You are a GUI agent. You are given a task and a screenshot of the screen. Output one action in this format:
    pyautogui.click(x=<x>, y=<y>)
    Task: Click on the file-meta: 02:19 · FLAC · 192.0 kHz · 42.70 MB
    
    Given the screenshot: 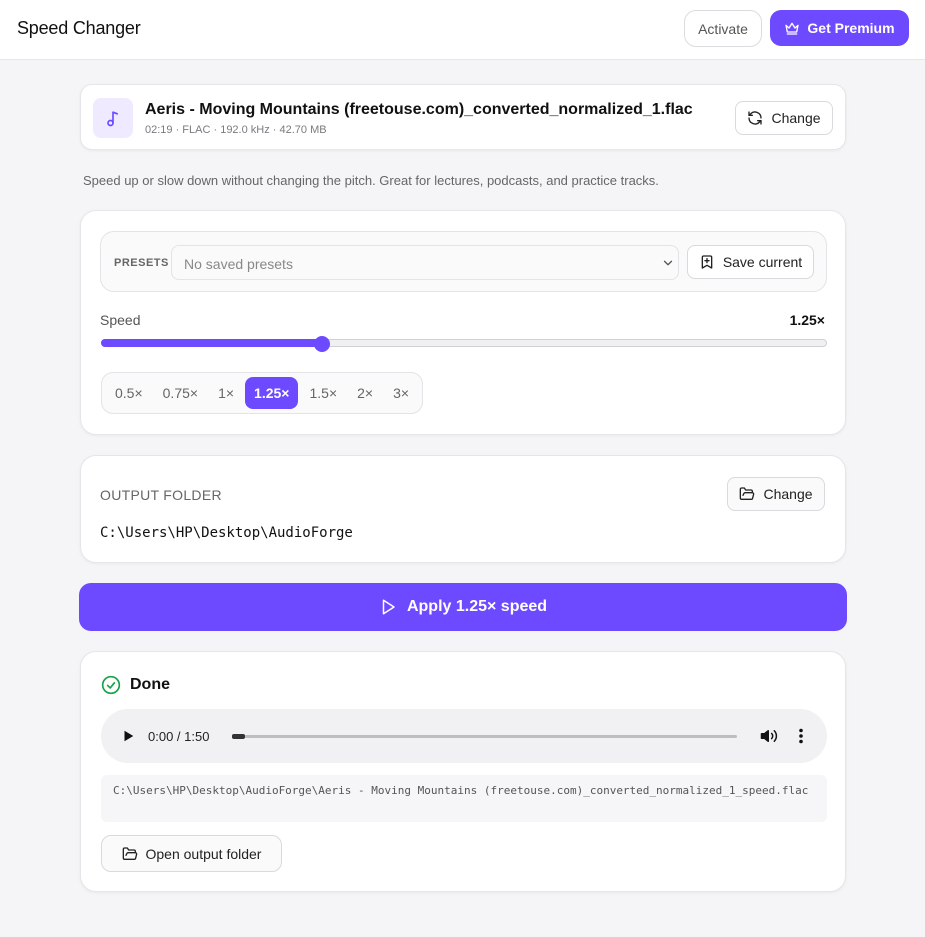 What is the action you would take?
    pyautogui.click(x=236, y=130)
    